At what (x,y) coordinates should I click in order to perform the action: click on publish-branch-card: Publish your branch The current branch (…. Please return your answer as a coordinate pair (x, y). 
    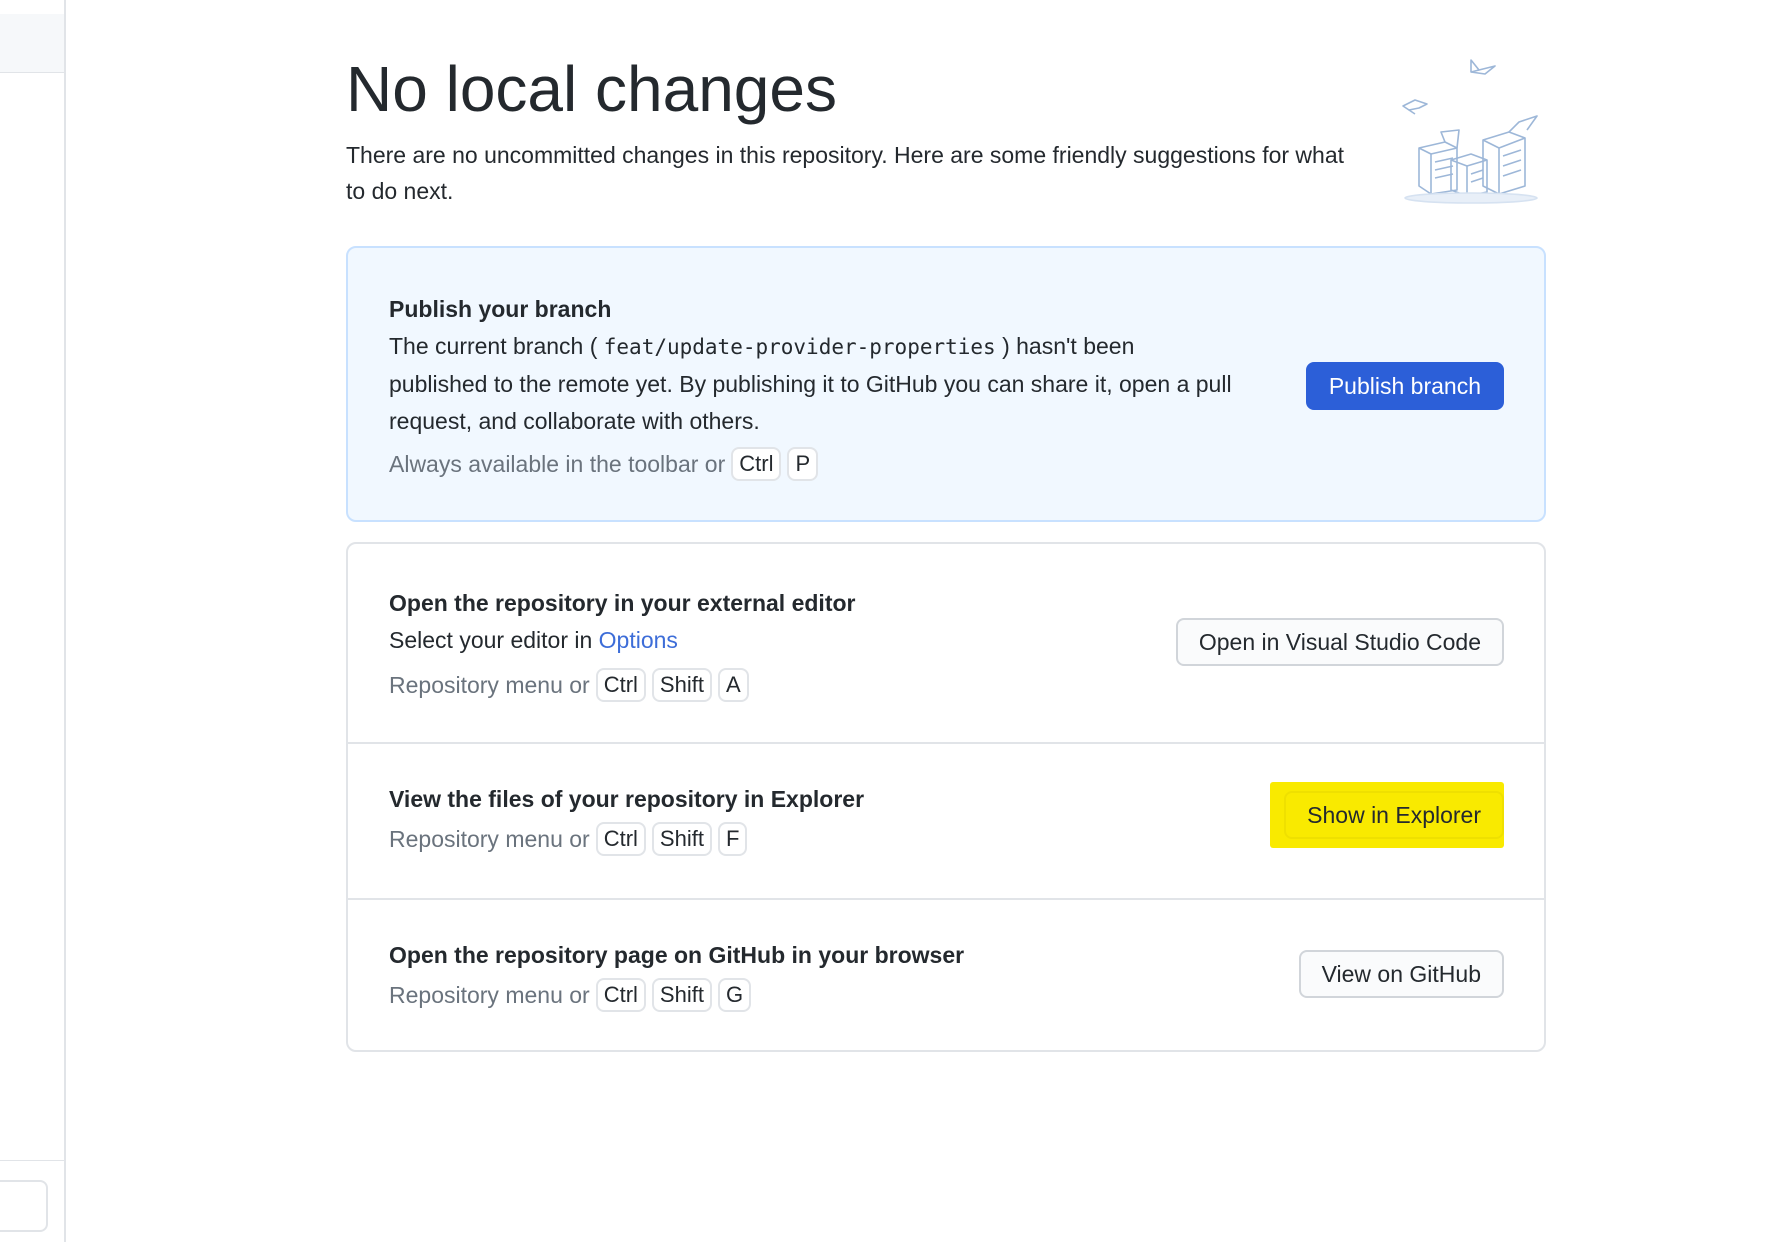
    Looking at the image, I should click on (946, 384).